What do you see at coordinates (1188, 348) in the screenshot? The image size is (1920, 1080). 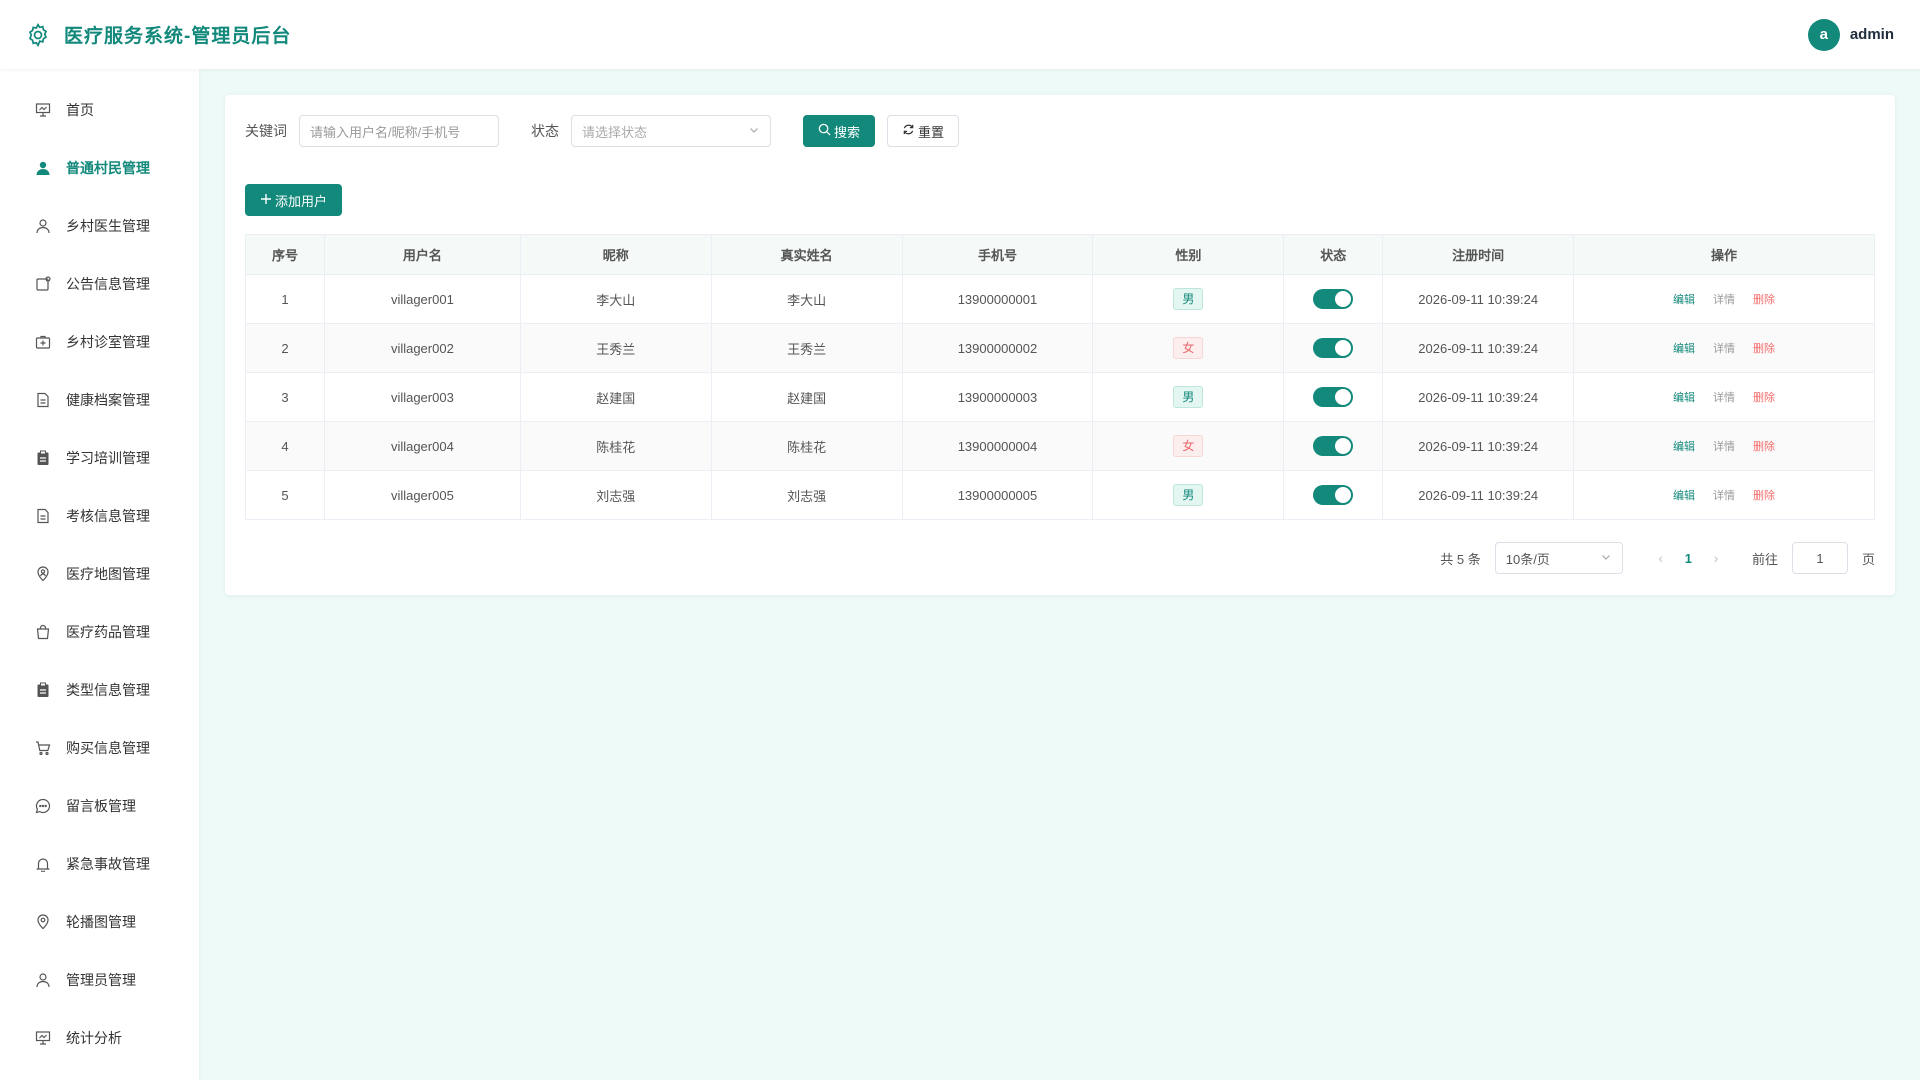 I see `gender-tag: 女` at bounding box center [1188, 348].